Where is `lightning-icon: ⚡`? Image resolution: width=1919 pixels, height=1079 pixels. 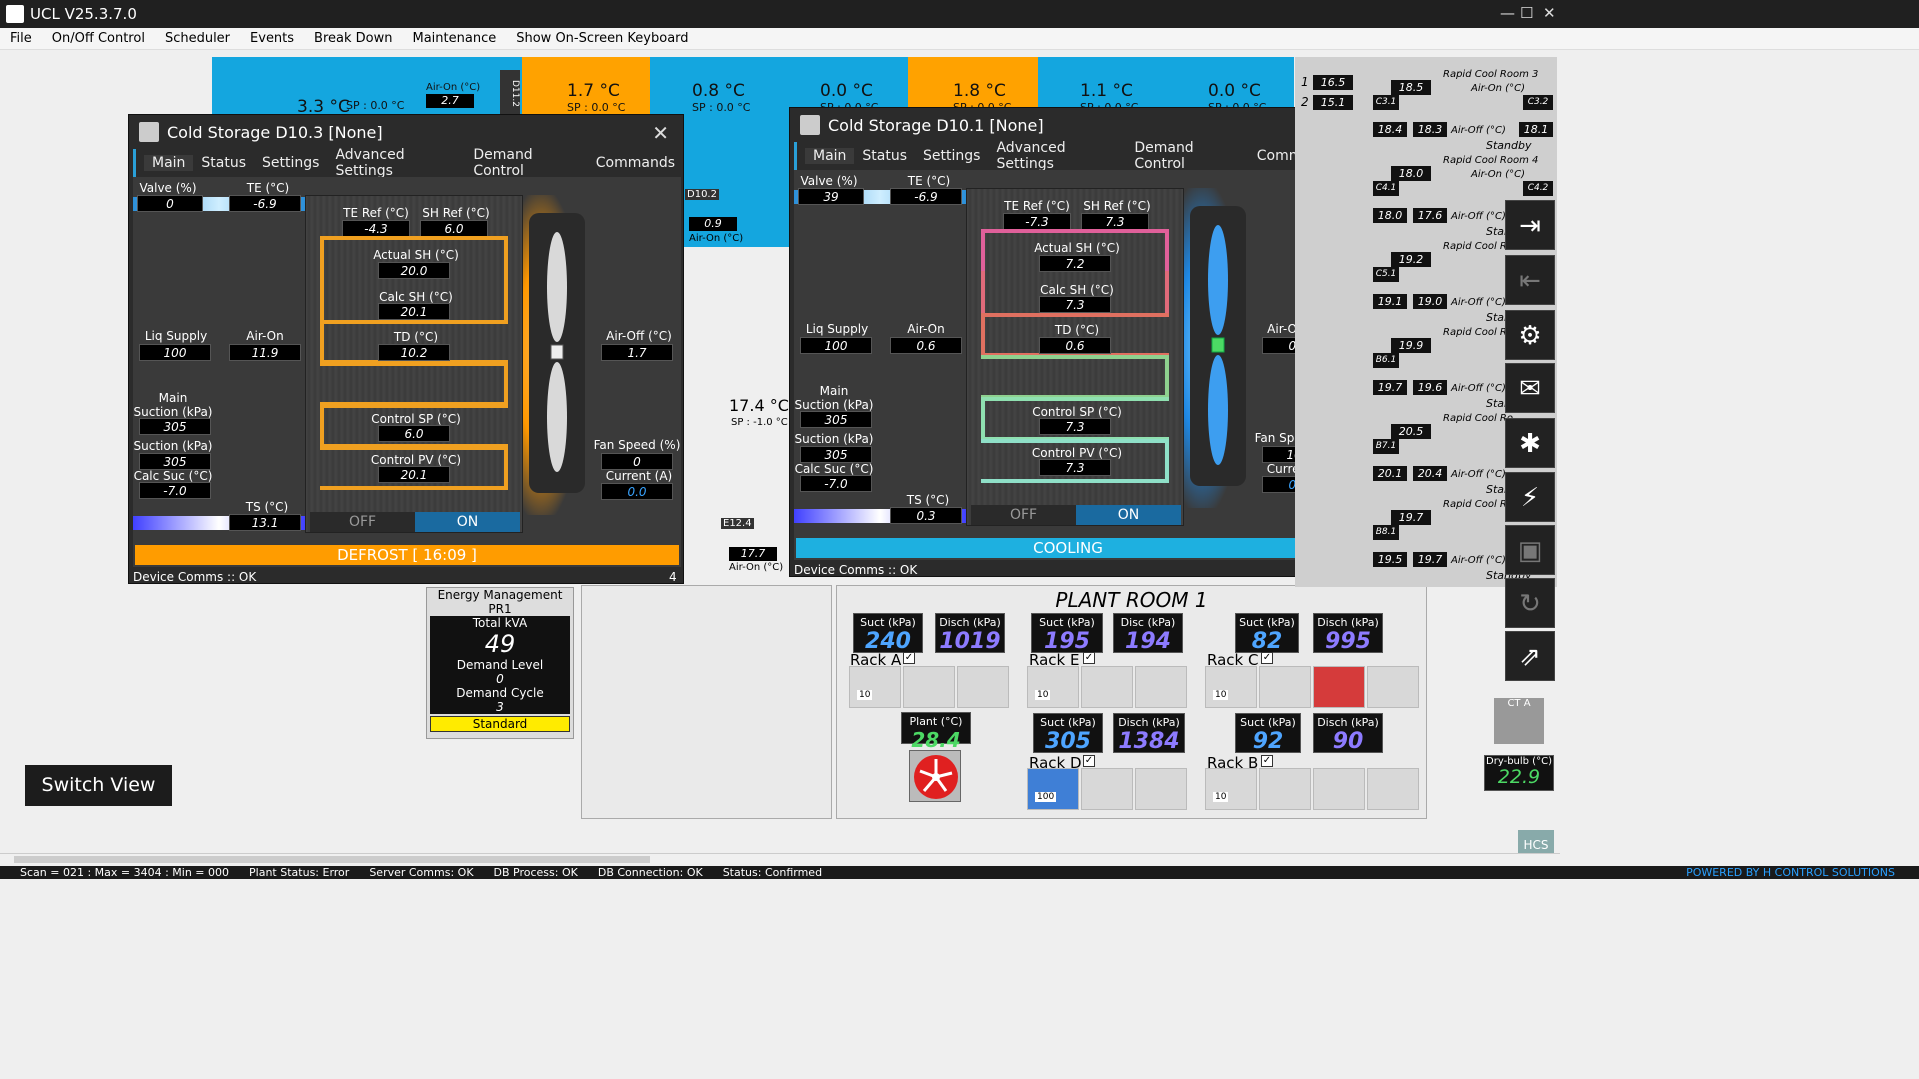 lightning-icon: ⚡ is located at coordinates (1530, 497).